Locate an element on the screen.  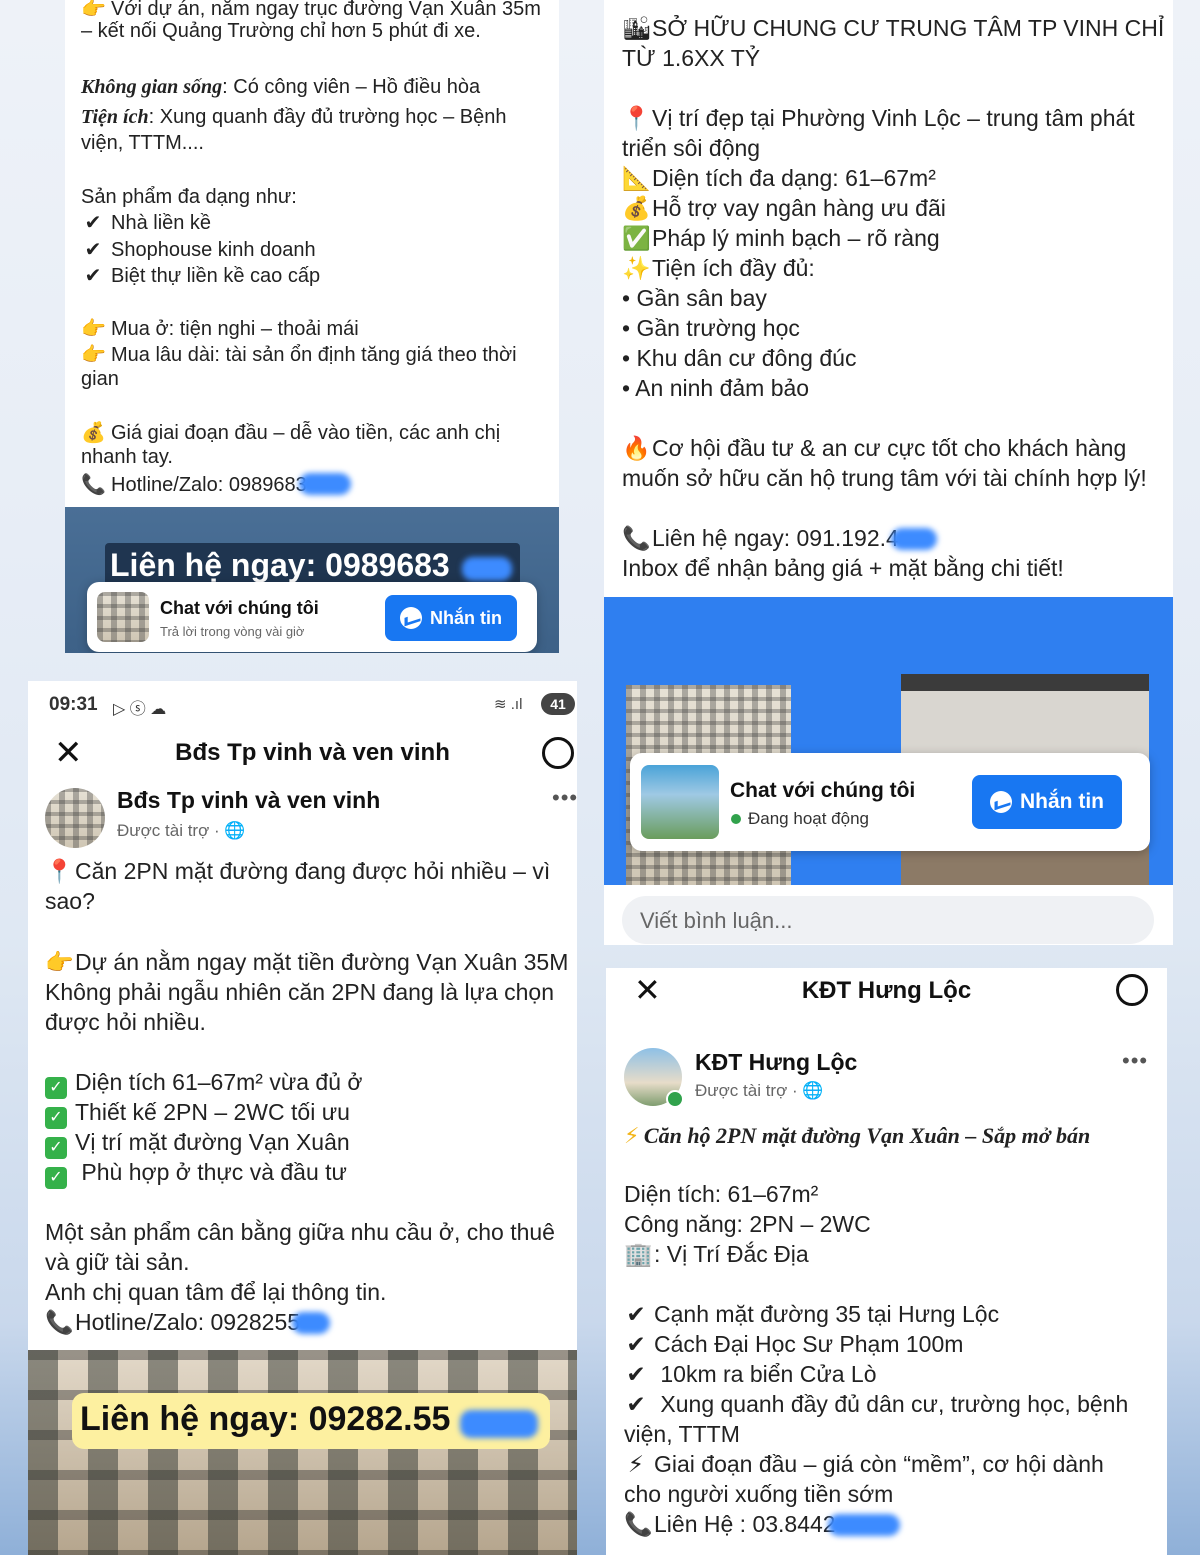
line-text: cho người xuống tiền sớm is located at coordinates (759, 1494).